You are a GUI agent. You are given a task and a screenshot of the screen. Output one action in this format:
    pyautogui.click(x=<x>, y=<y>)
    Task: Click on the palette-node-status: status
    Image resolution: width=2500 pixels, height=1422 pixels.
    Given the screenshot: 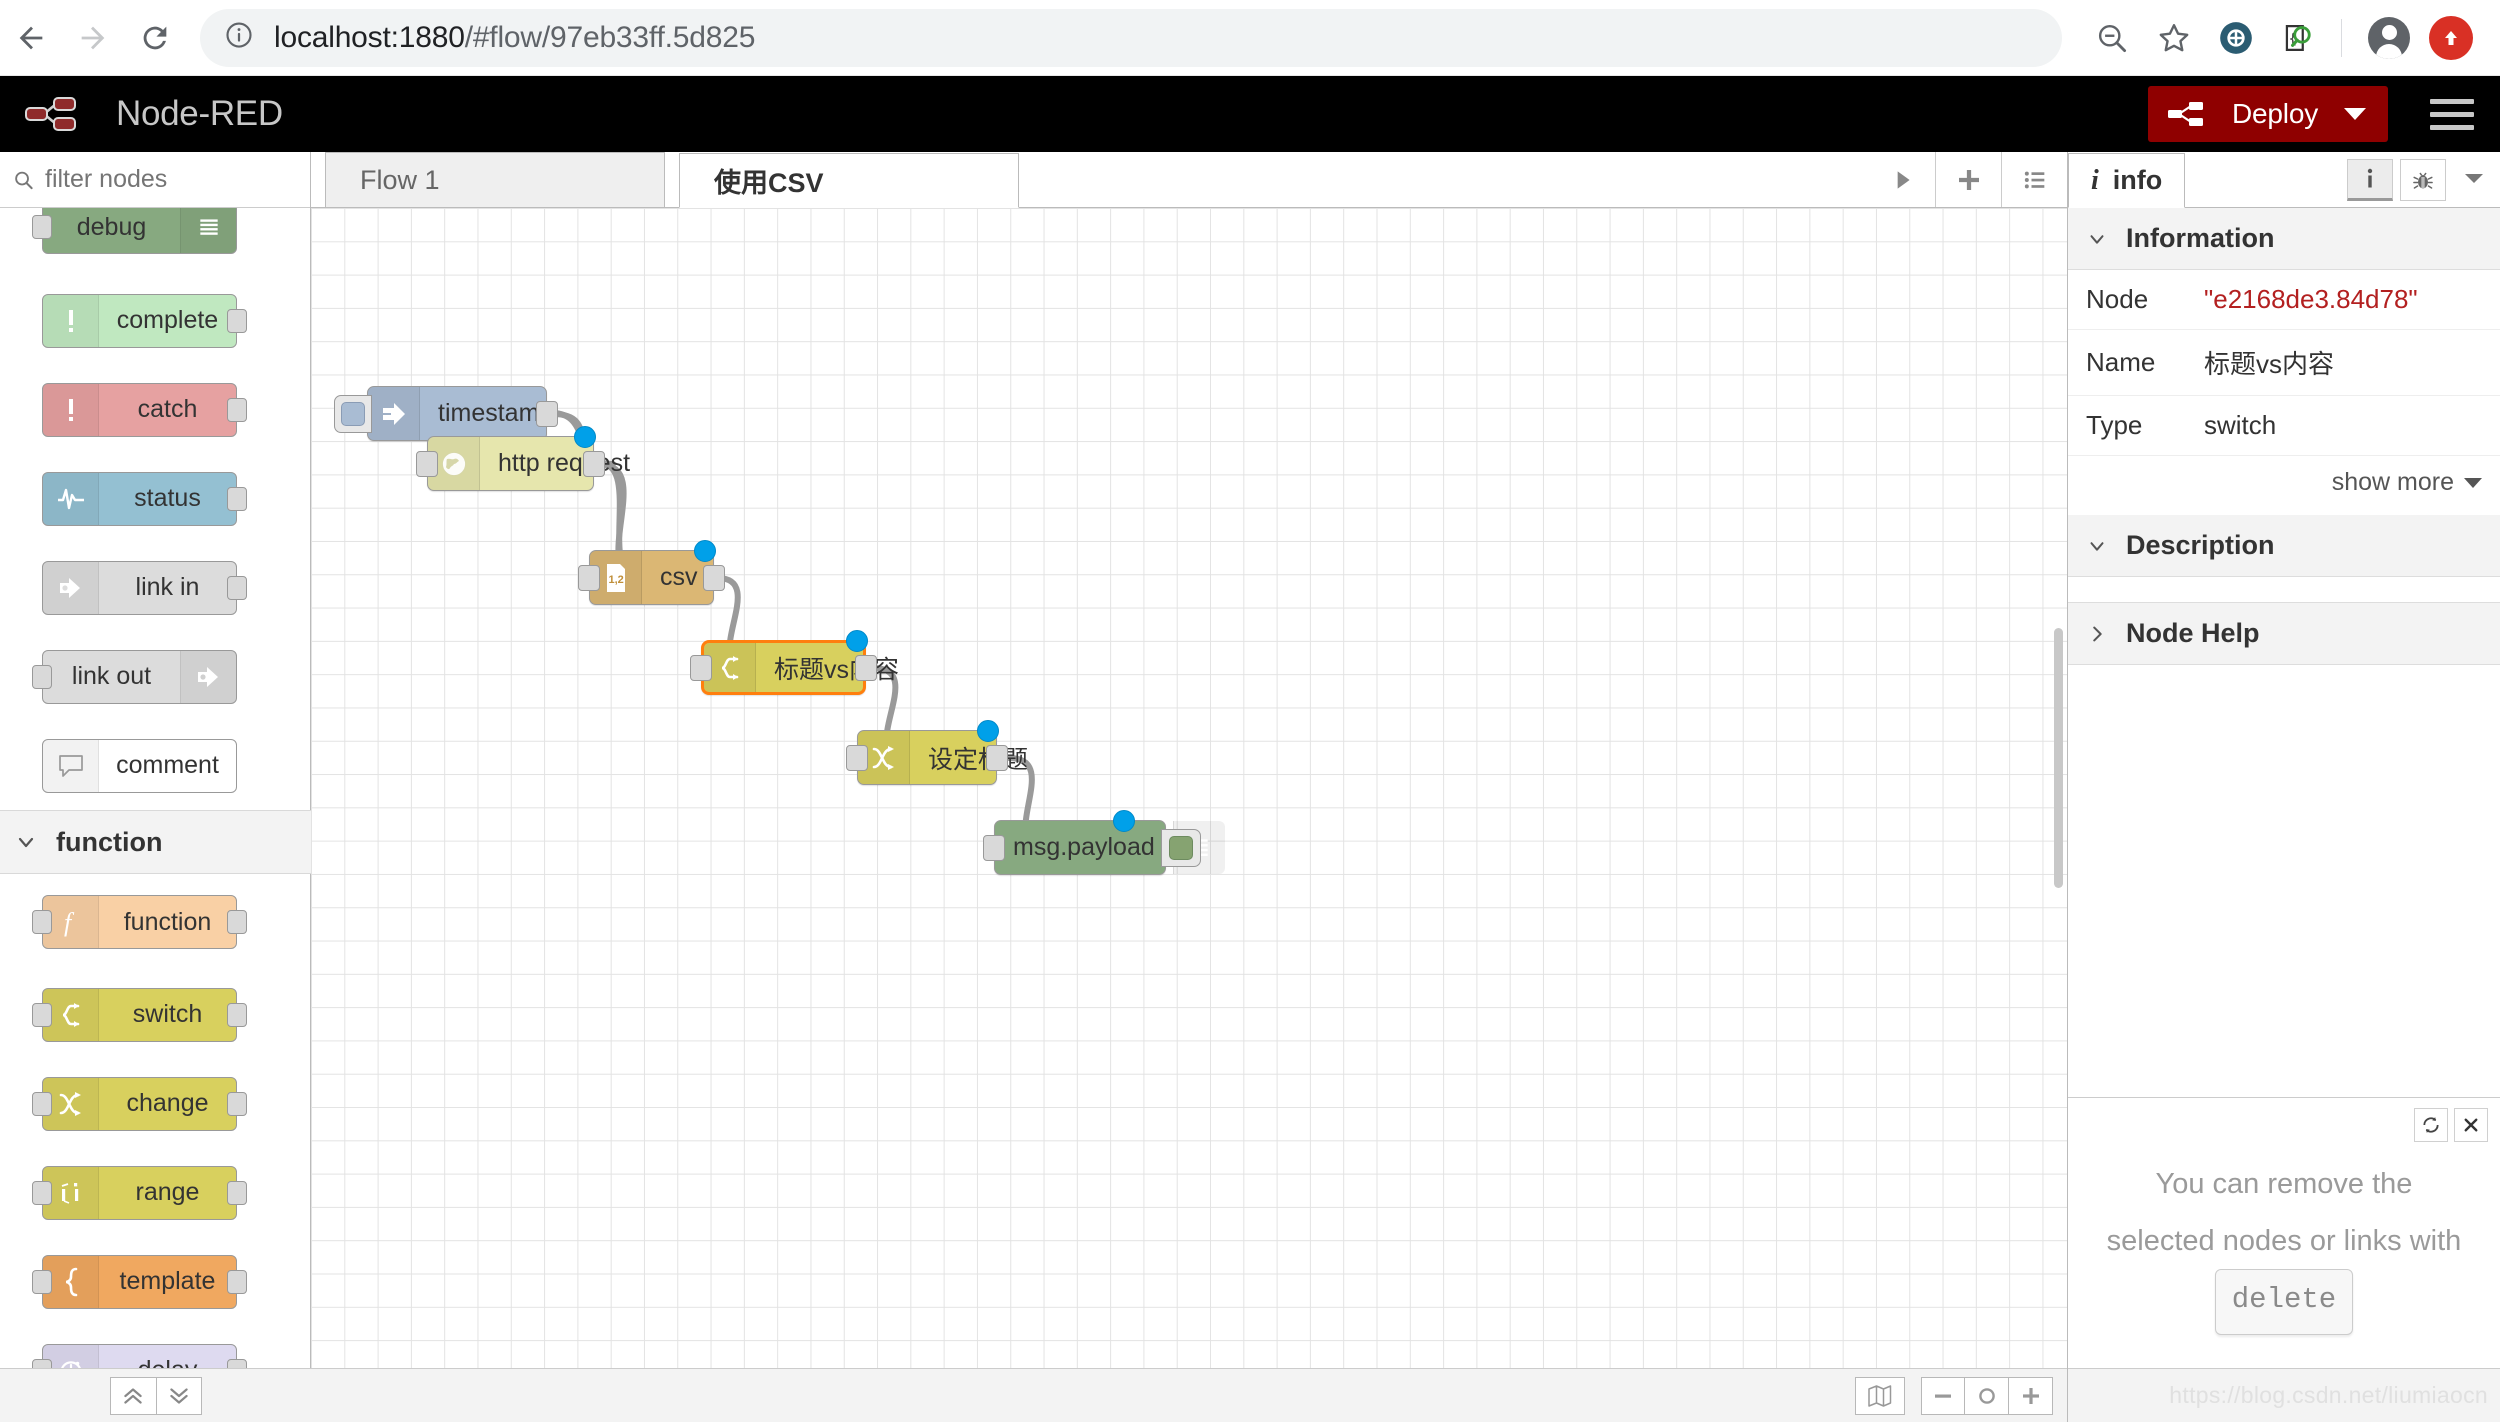 What is the action you would take?
    pyautogui.click(x=155, y=498)
    